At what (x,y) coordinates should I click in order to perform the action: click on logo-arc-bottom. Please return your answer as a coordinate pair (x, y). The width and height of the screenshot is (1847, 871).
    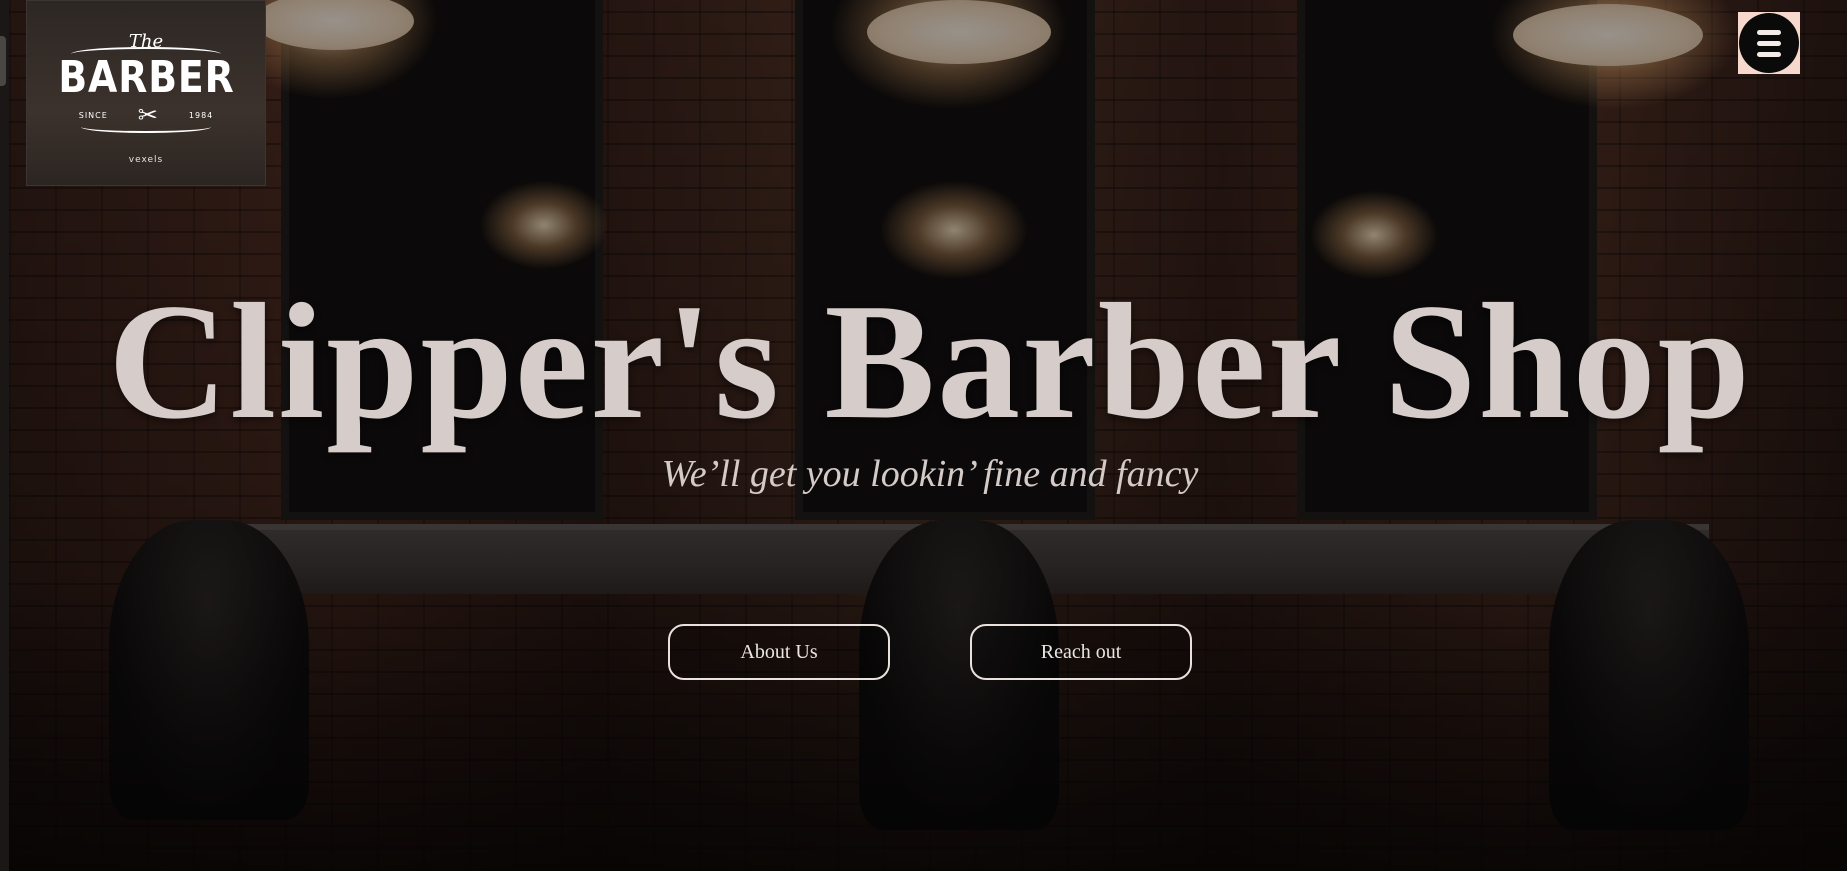
    Looking at the image, I should click on (146, 127).